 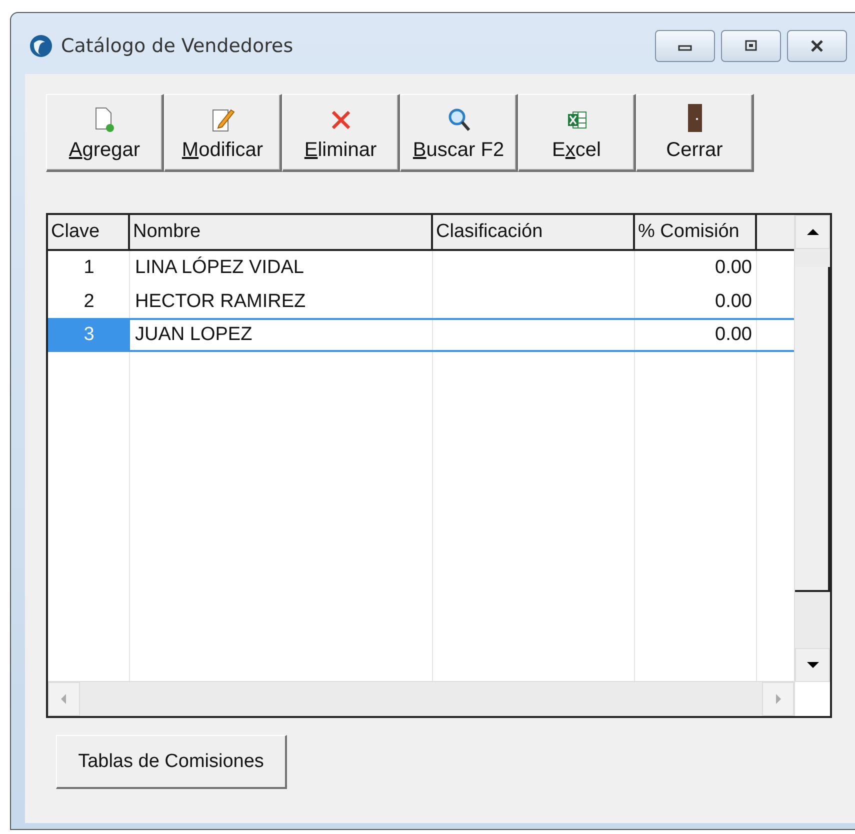 I want to click on scroll-up-button, so click(x=812, y=232).